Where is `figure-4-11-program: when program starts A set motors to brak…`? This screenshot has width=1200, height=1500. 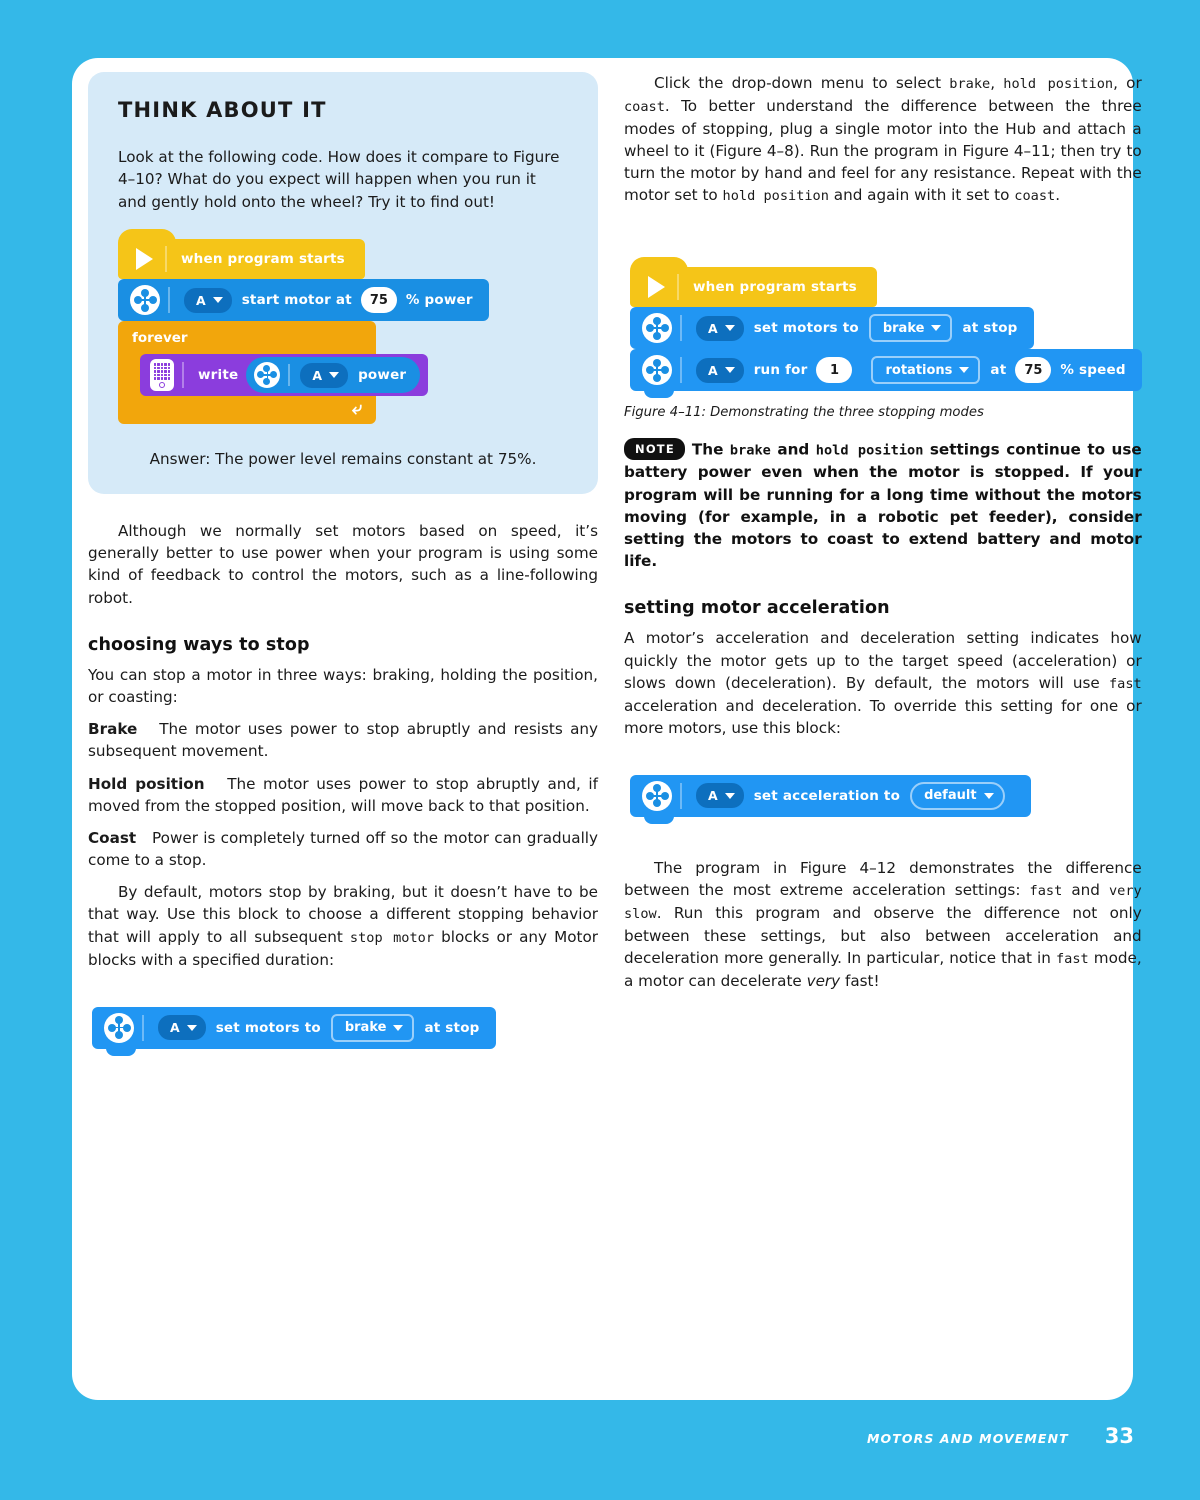 figure-4-11-program: when program starts A set motors to brak… is located at coordinates (886, 328).